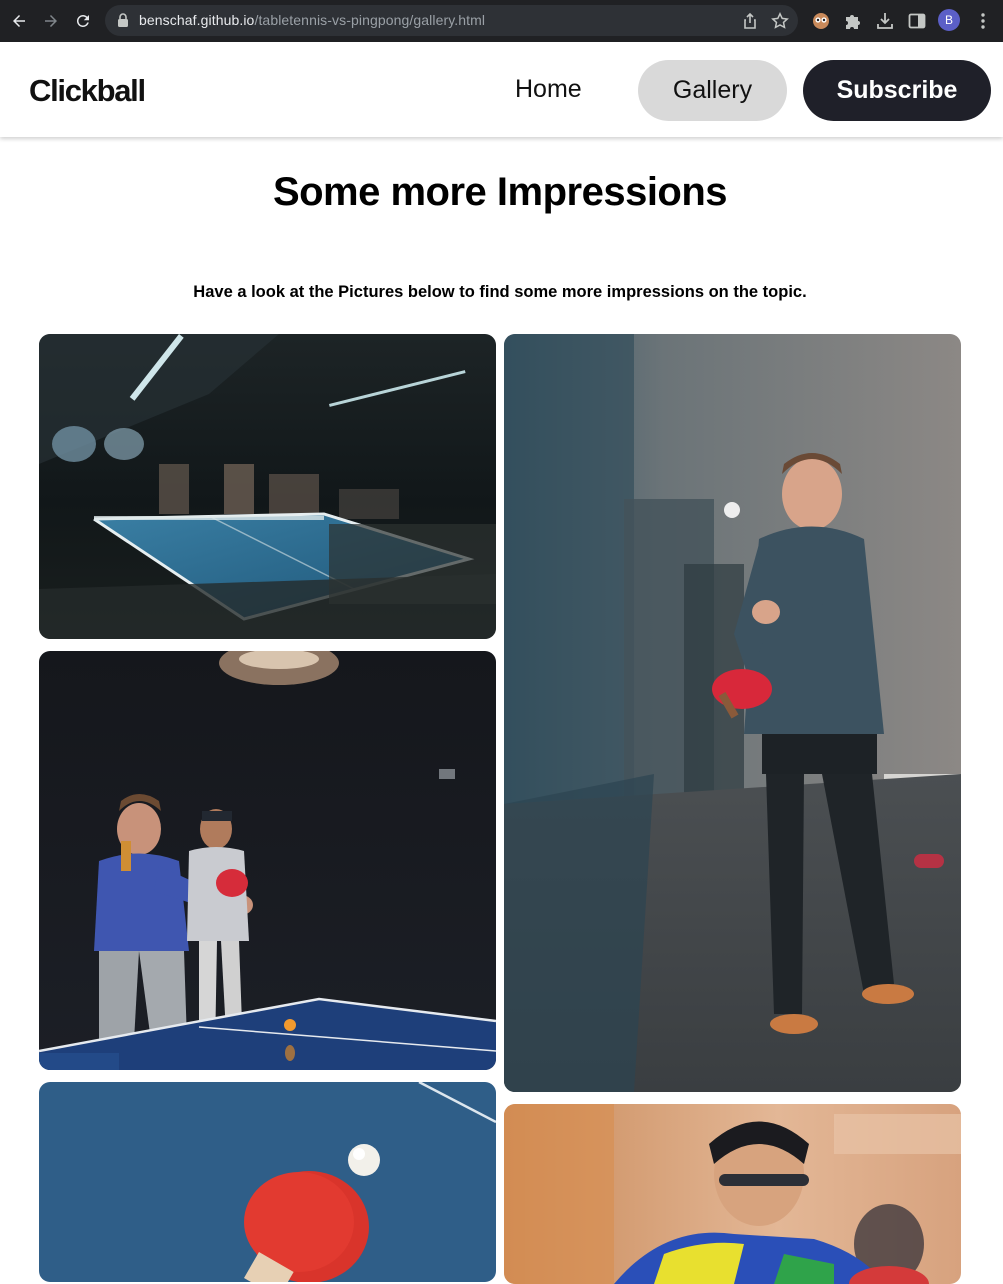 The height and width of the screenshot is (1284, 1003). What do you see at coordinates (267, 486) in the screenshot?
I see `table-tennis-hall-photo` at bounding box center [267, 486].